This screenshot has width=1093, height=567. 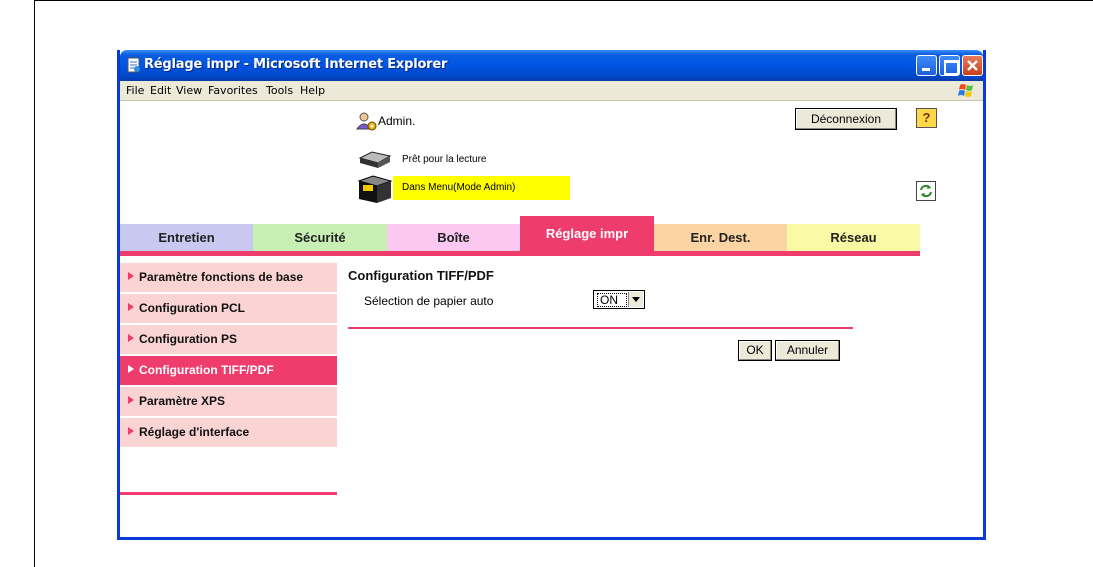 What do you see at coordinates (520, 253) in the screenshot?
I see `tab-underline` at bounding box center [520, 253].